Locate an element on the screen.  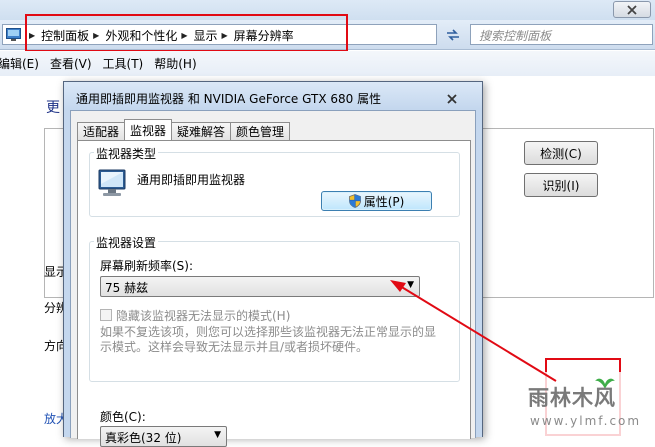
control-panel-icon is located at coordinates (13, 34).